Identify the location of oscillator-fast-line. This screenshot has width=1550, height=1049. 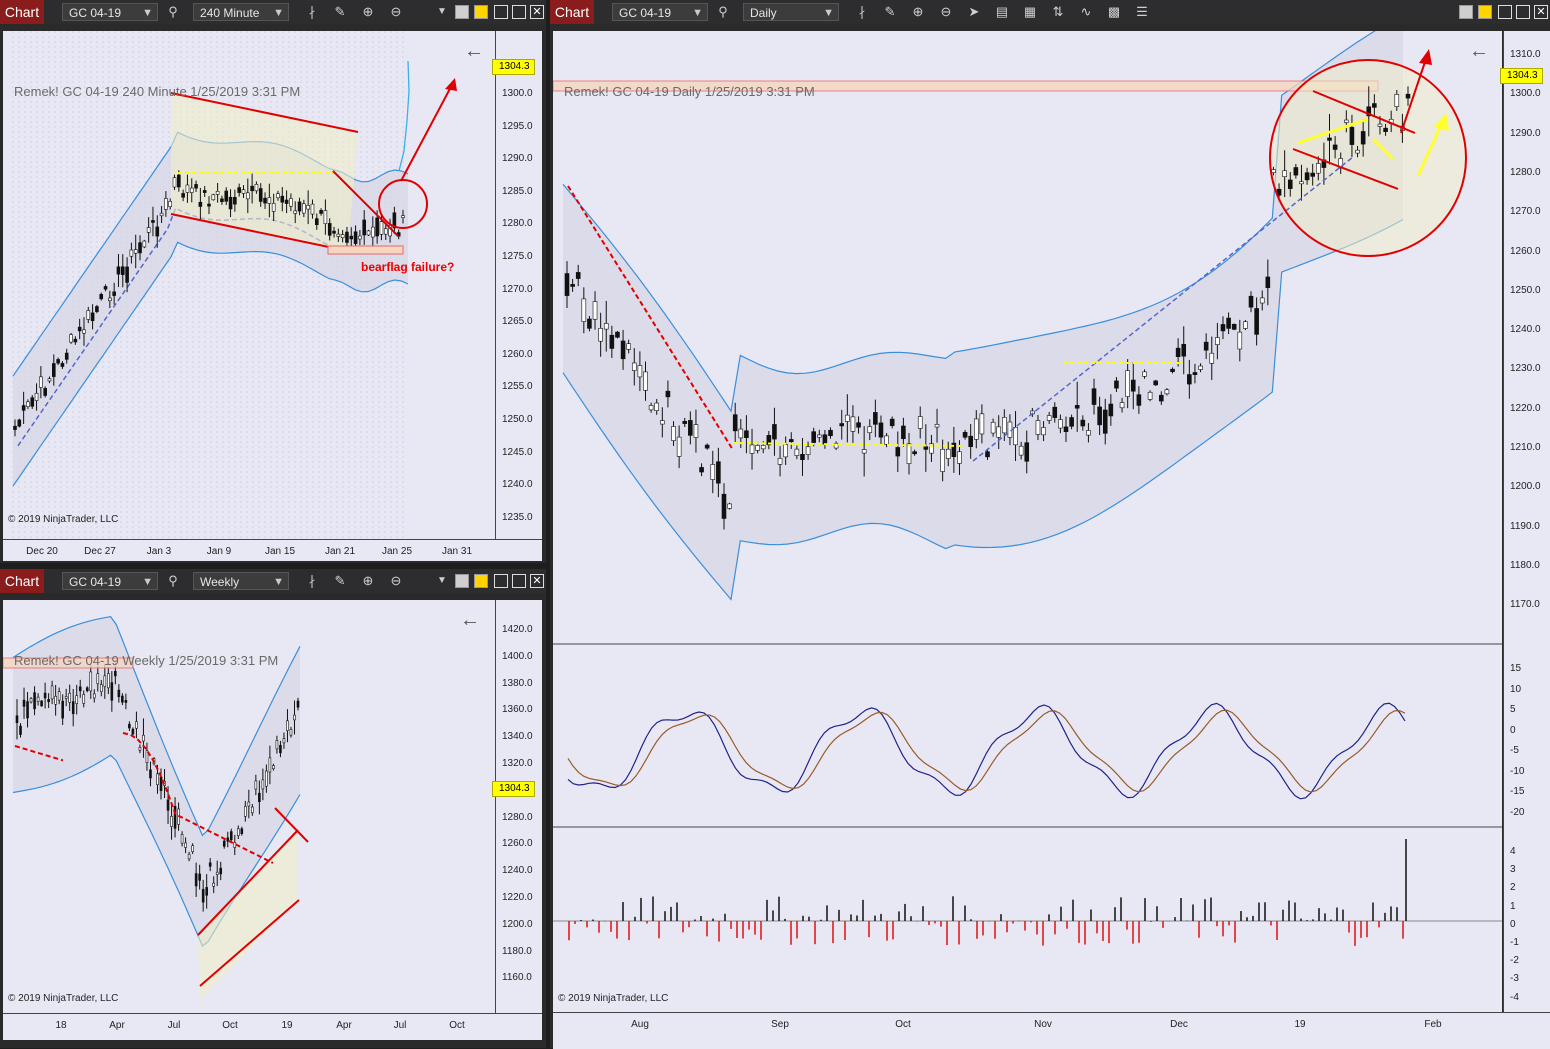
(986, 751).